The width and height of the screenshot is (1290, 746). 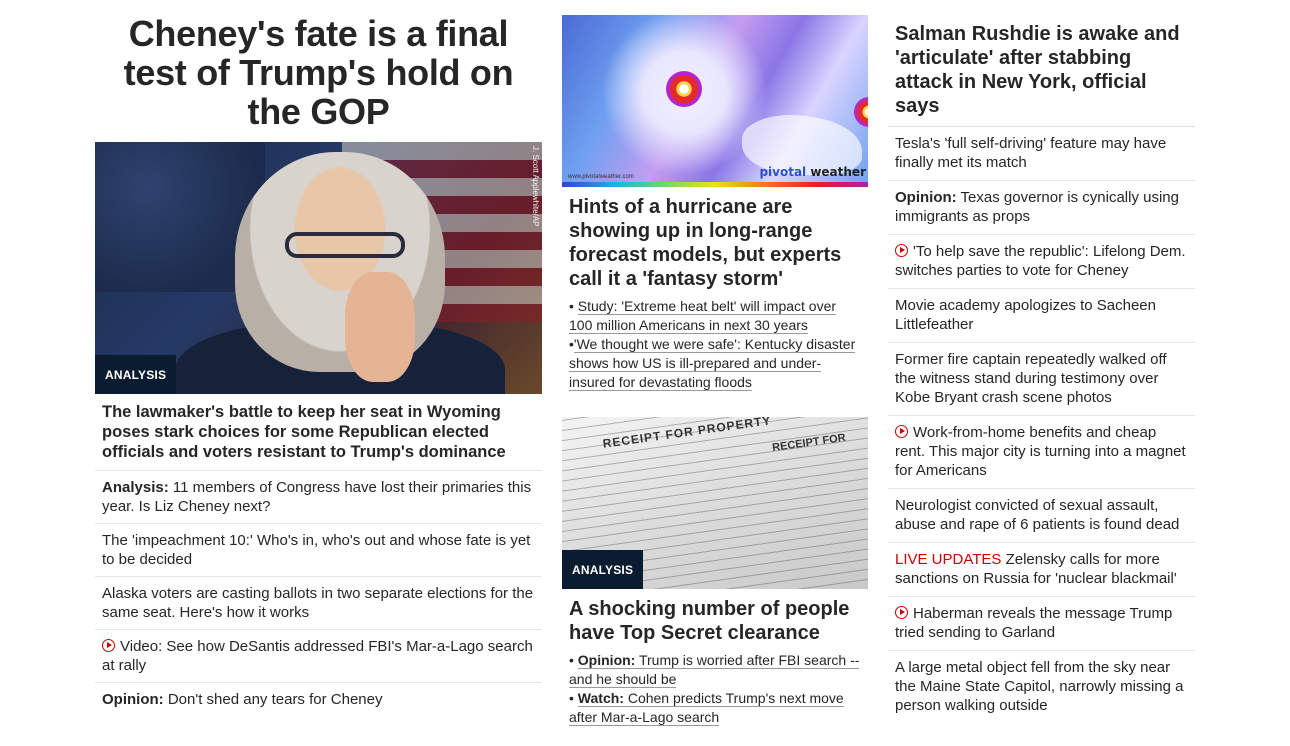 I want to click on pivotal-weather-logo: pivotal weather, so click(x=812, y=172).